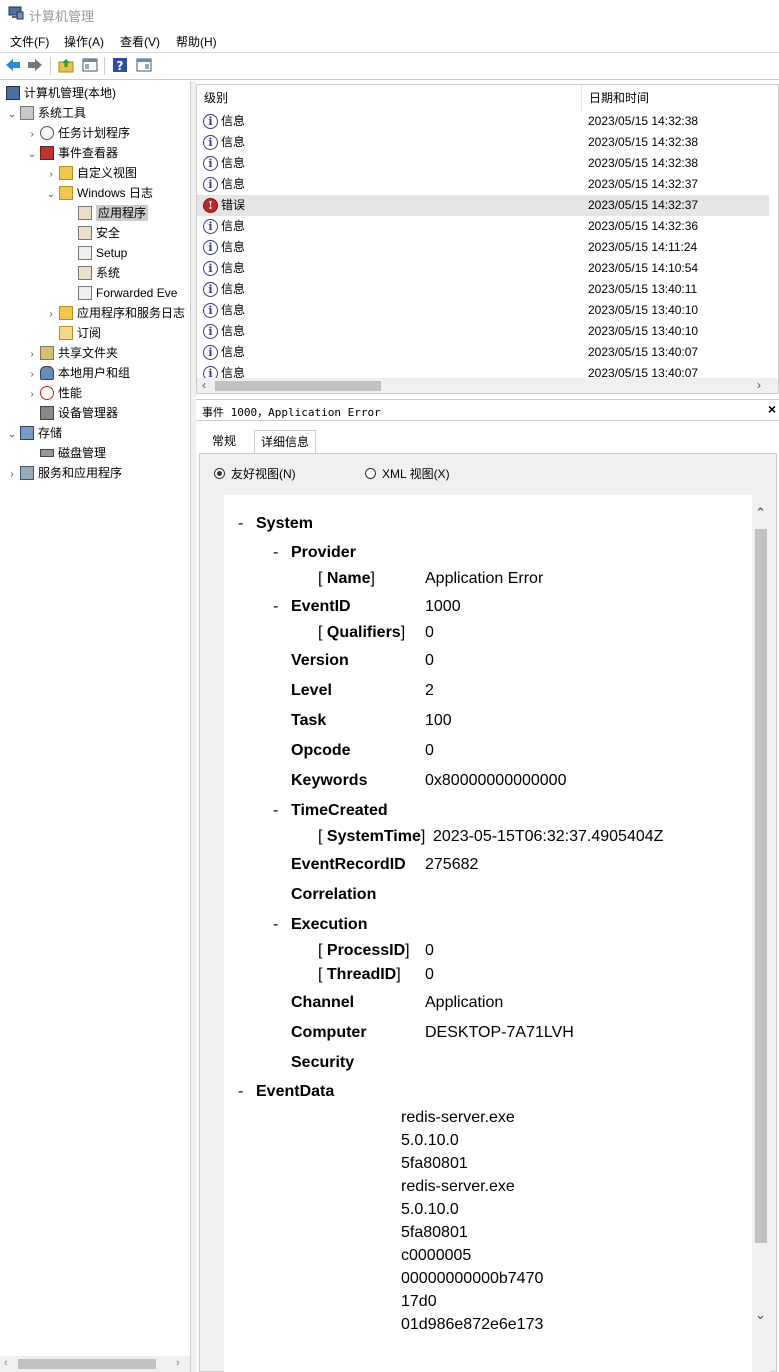  What do you see at coordinates (464, 1002) in the screenshot?
I see `value-channel: Application` at bounding box center [464, 1002].